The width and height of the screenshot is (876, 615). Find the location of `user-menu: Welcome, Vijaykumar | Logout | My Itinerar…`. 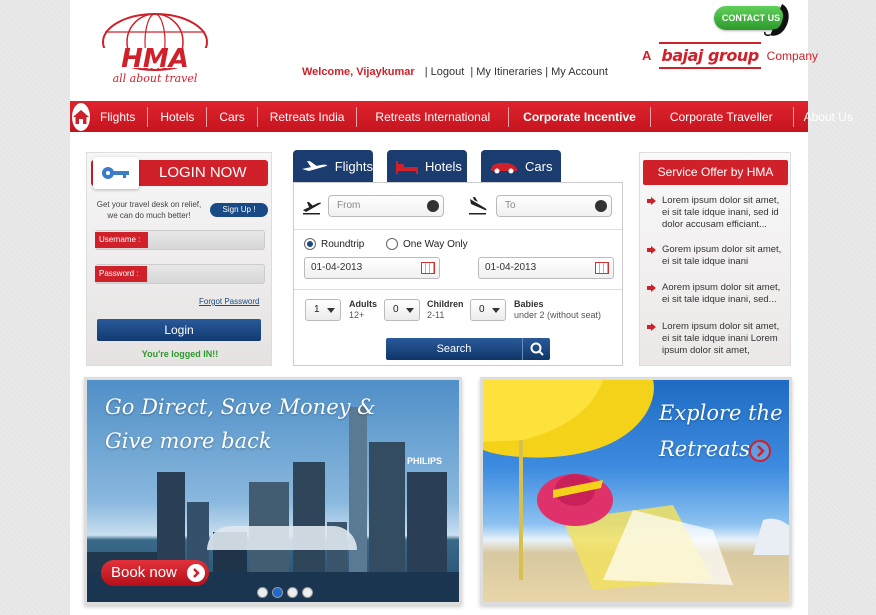

user-menu: Welcome, Vijaykumar | Logout | My Itinerar… is located at coordinates (455, 72).